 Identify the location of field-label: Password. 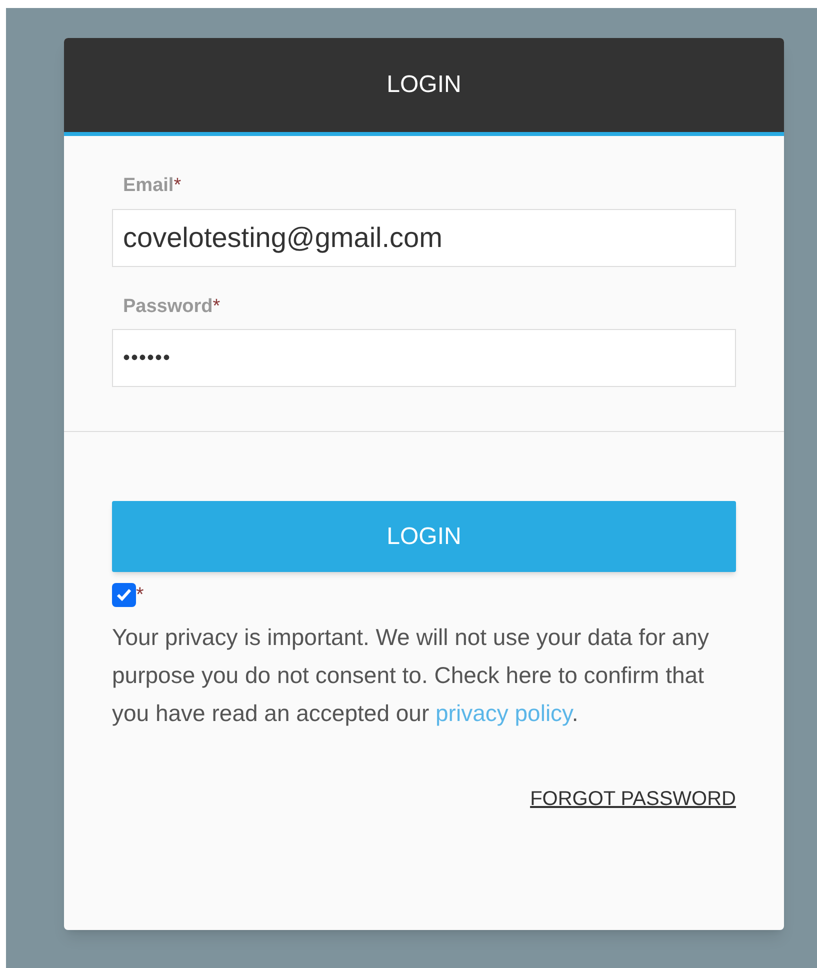
(168, 306).